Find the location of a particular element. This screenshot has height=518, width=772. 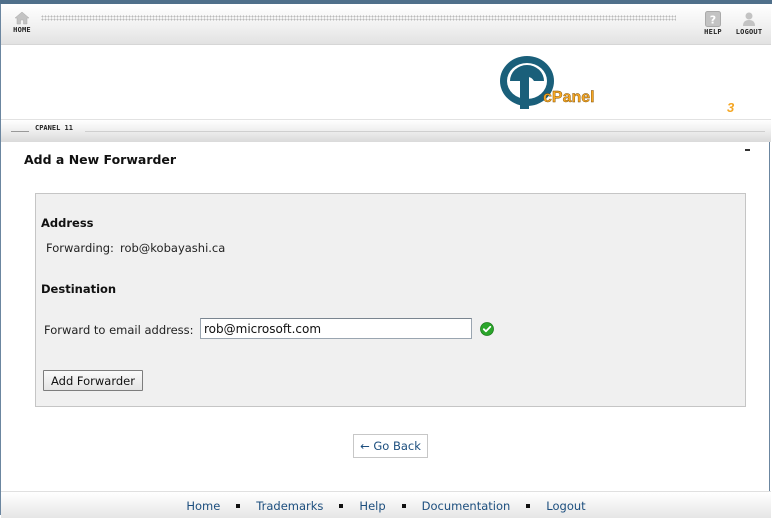

go-back-link: ← Go Back is located at coordinates (390, 446).